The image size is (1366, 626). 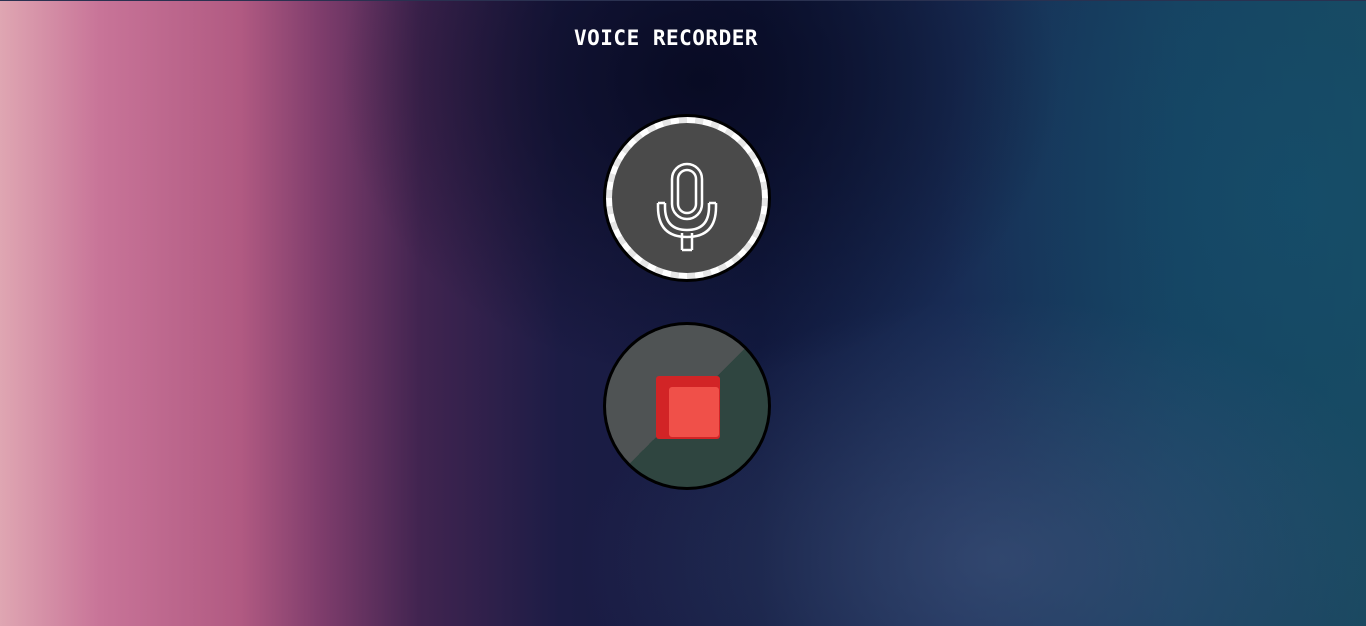 I want to click on stop-button, so click(x=687, y=406).